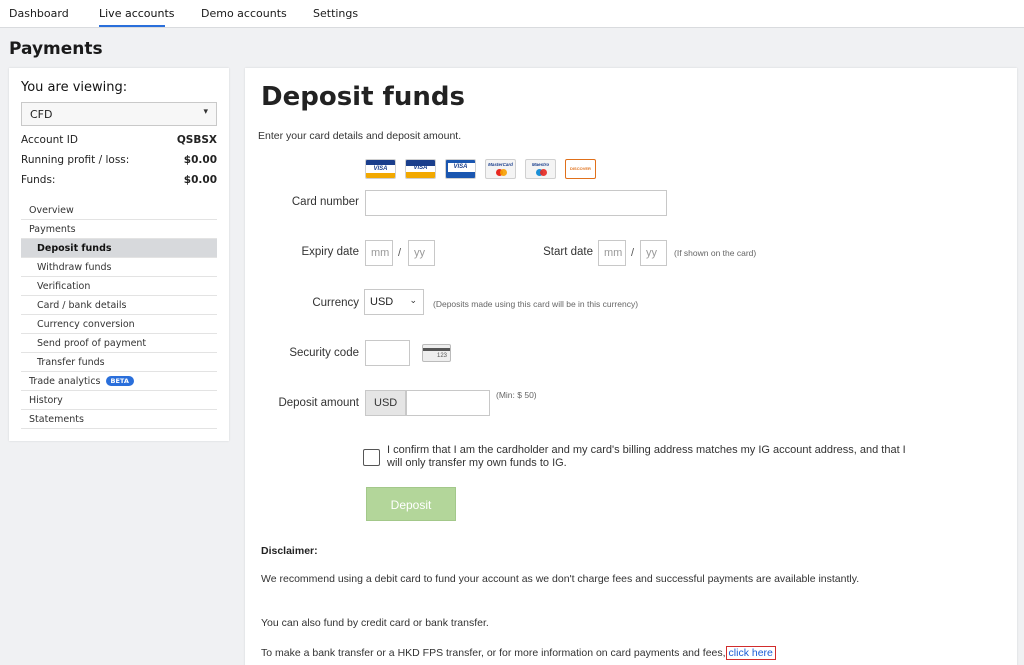 The height and width of the screenshot is (665, 1024). What do you see at coordinates (119, 286) in the screenshot?
I see `sidebar-item-verification: Verification` at bounding box center [119, 286].